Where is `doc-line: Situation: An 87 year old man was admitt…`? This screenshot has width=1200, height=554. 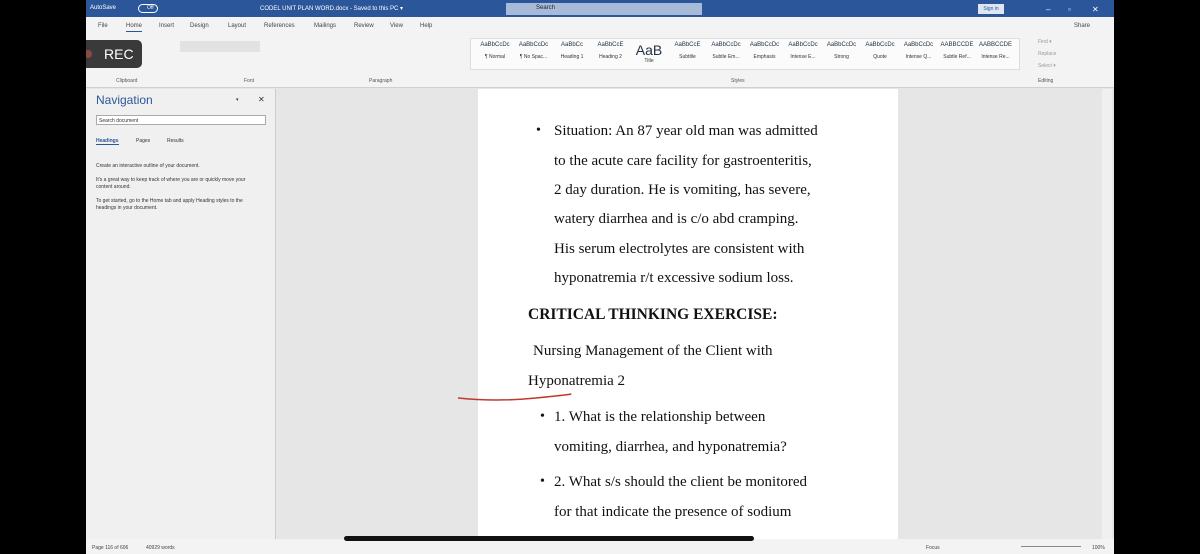 doc-line: Situation: An 87 year old man was admitt… is located at coordinates (686, 131).